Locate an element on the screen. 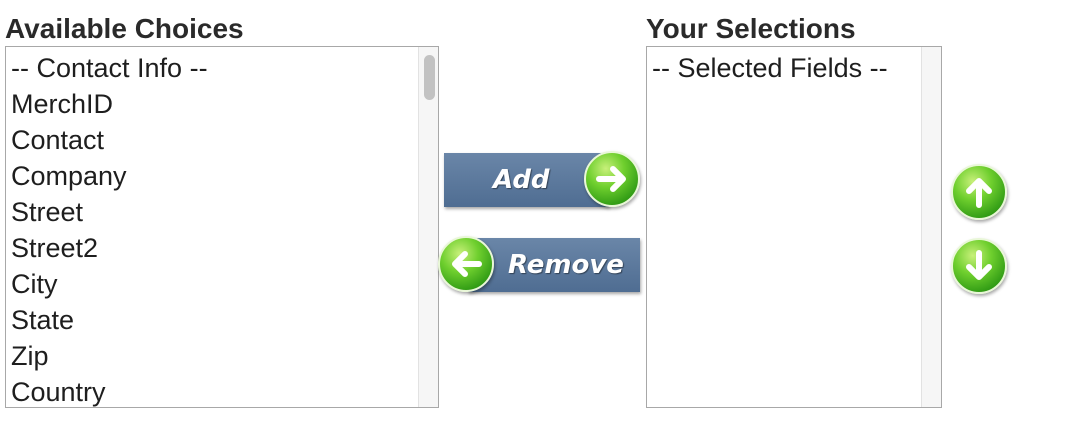  available-option: MerchID is located at coordinates (109, 104).